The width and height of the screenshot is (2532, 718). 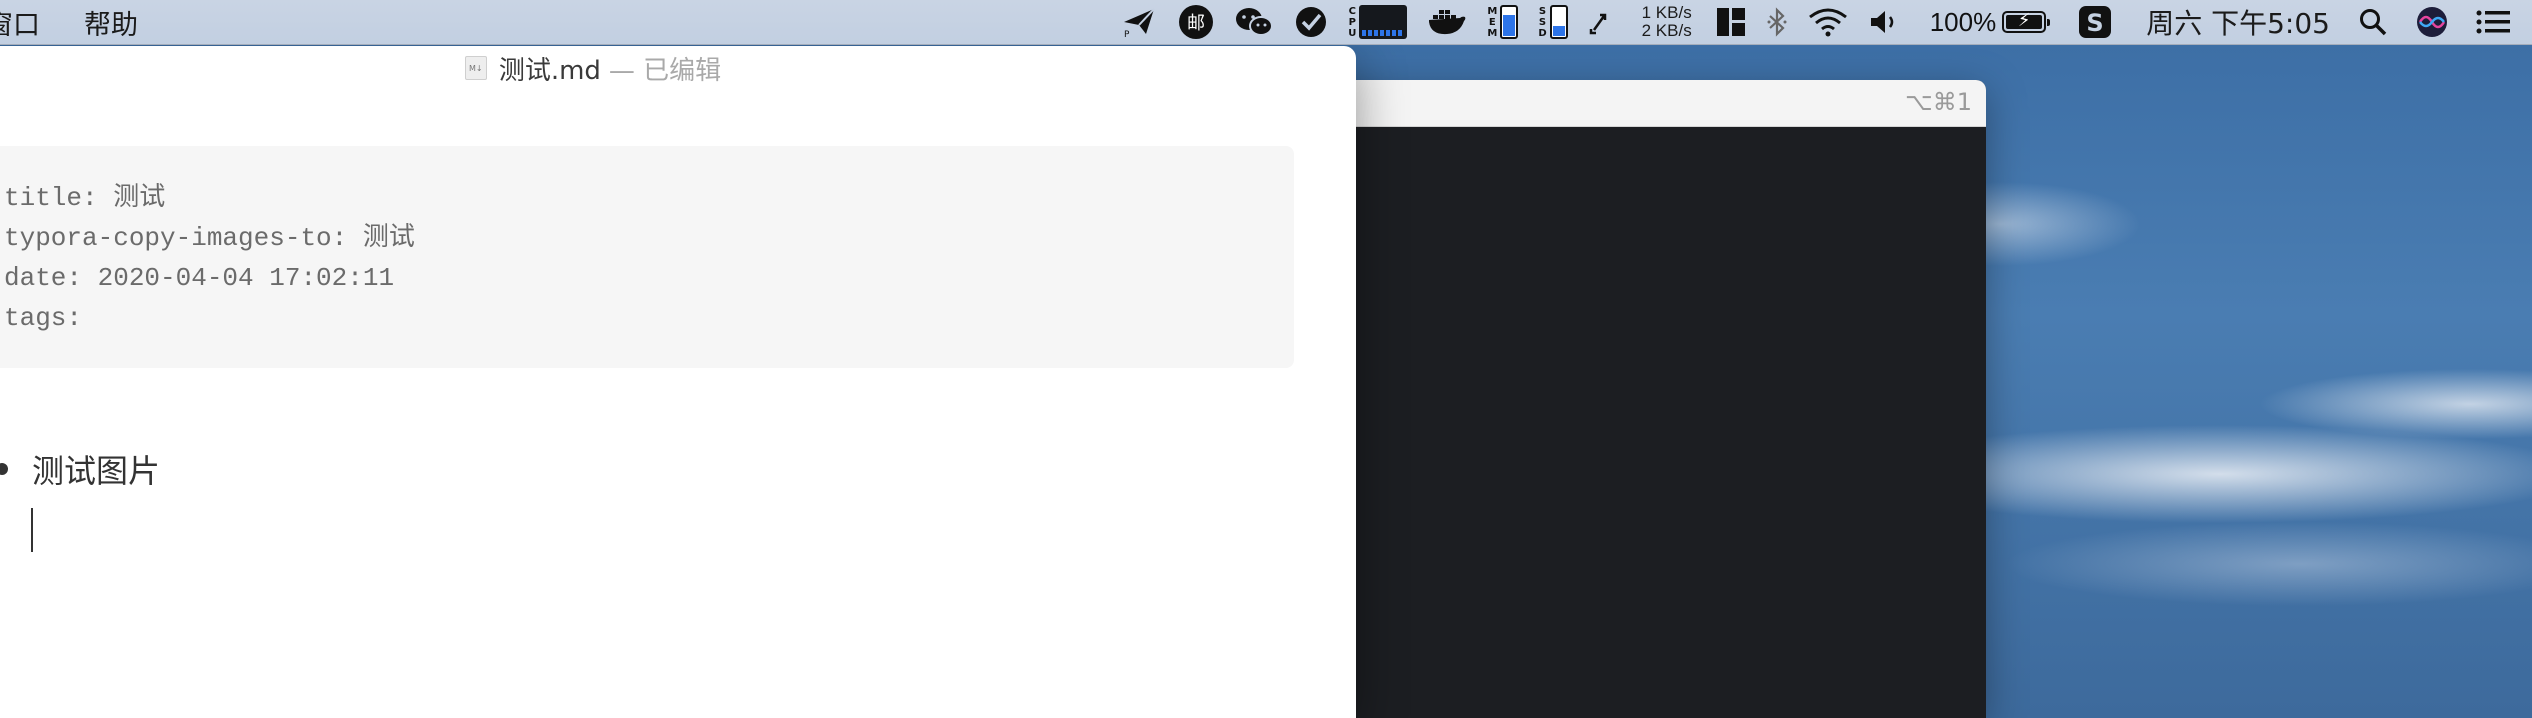 I want to click on wechat-icon, so click(x=1254, y=22).